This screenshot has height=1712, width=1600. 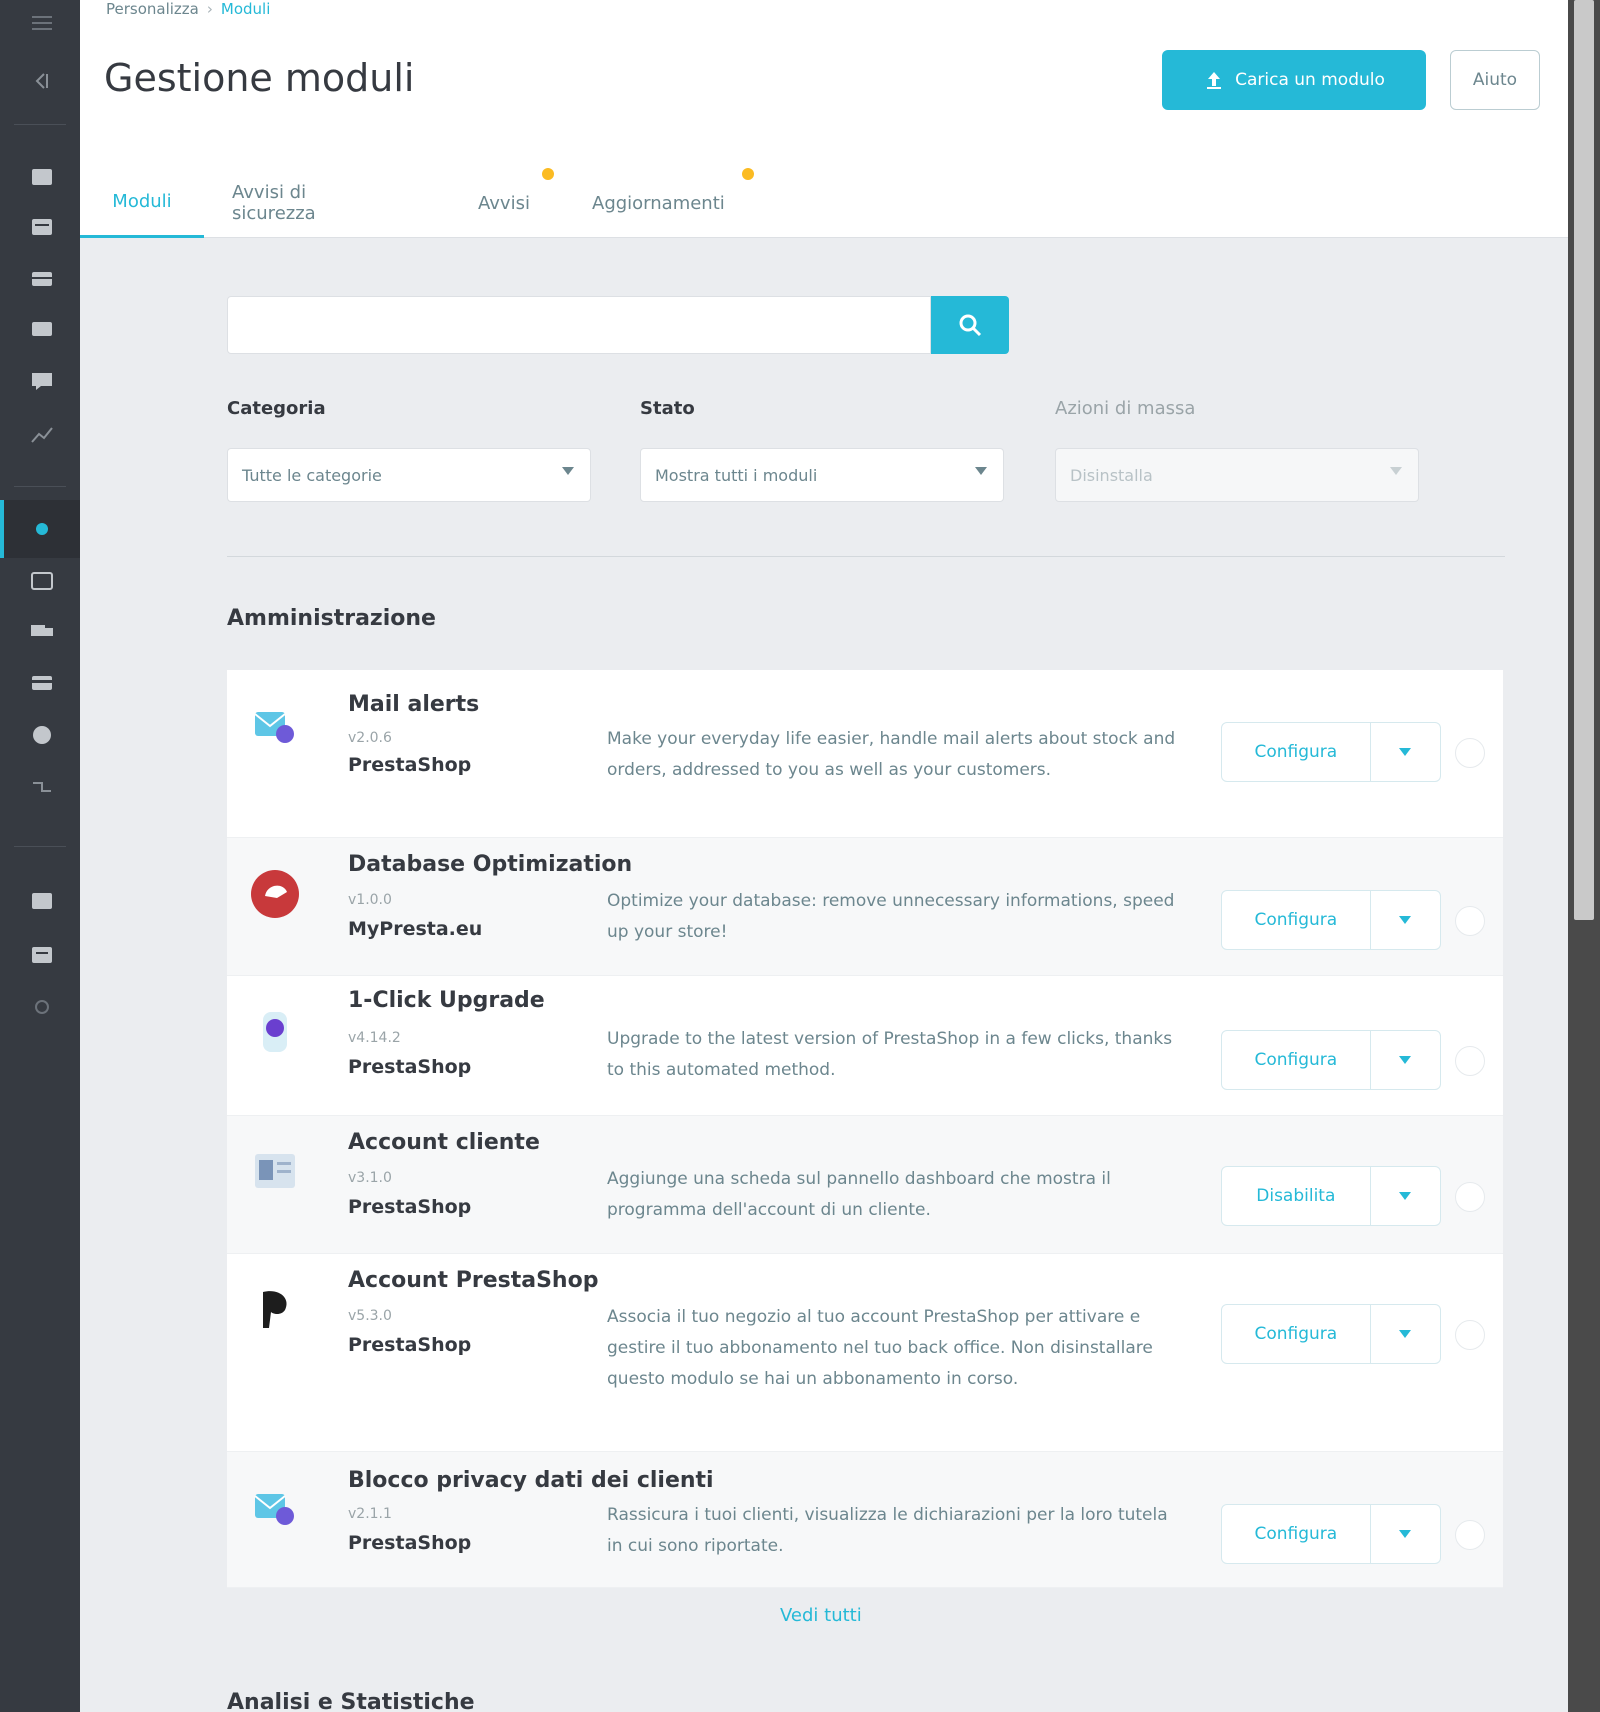 What do you see at coordinates (42, 955) in the screenshot?
I see `advanced-icon` at bounding box center [42, 955].